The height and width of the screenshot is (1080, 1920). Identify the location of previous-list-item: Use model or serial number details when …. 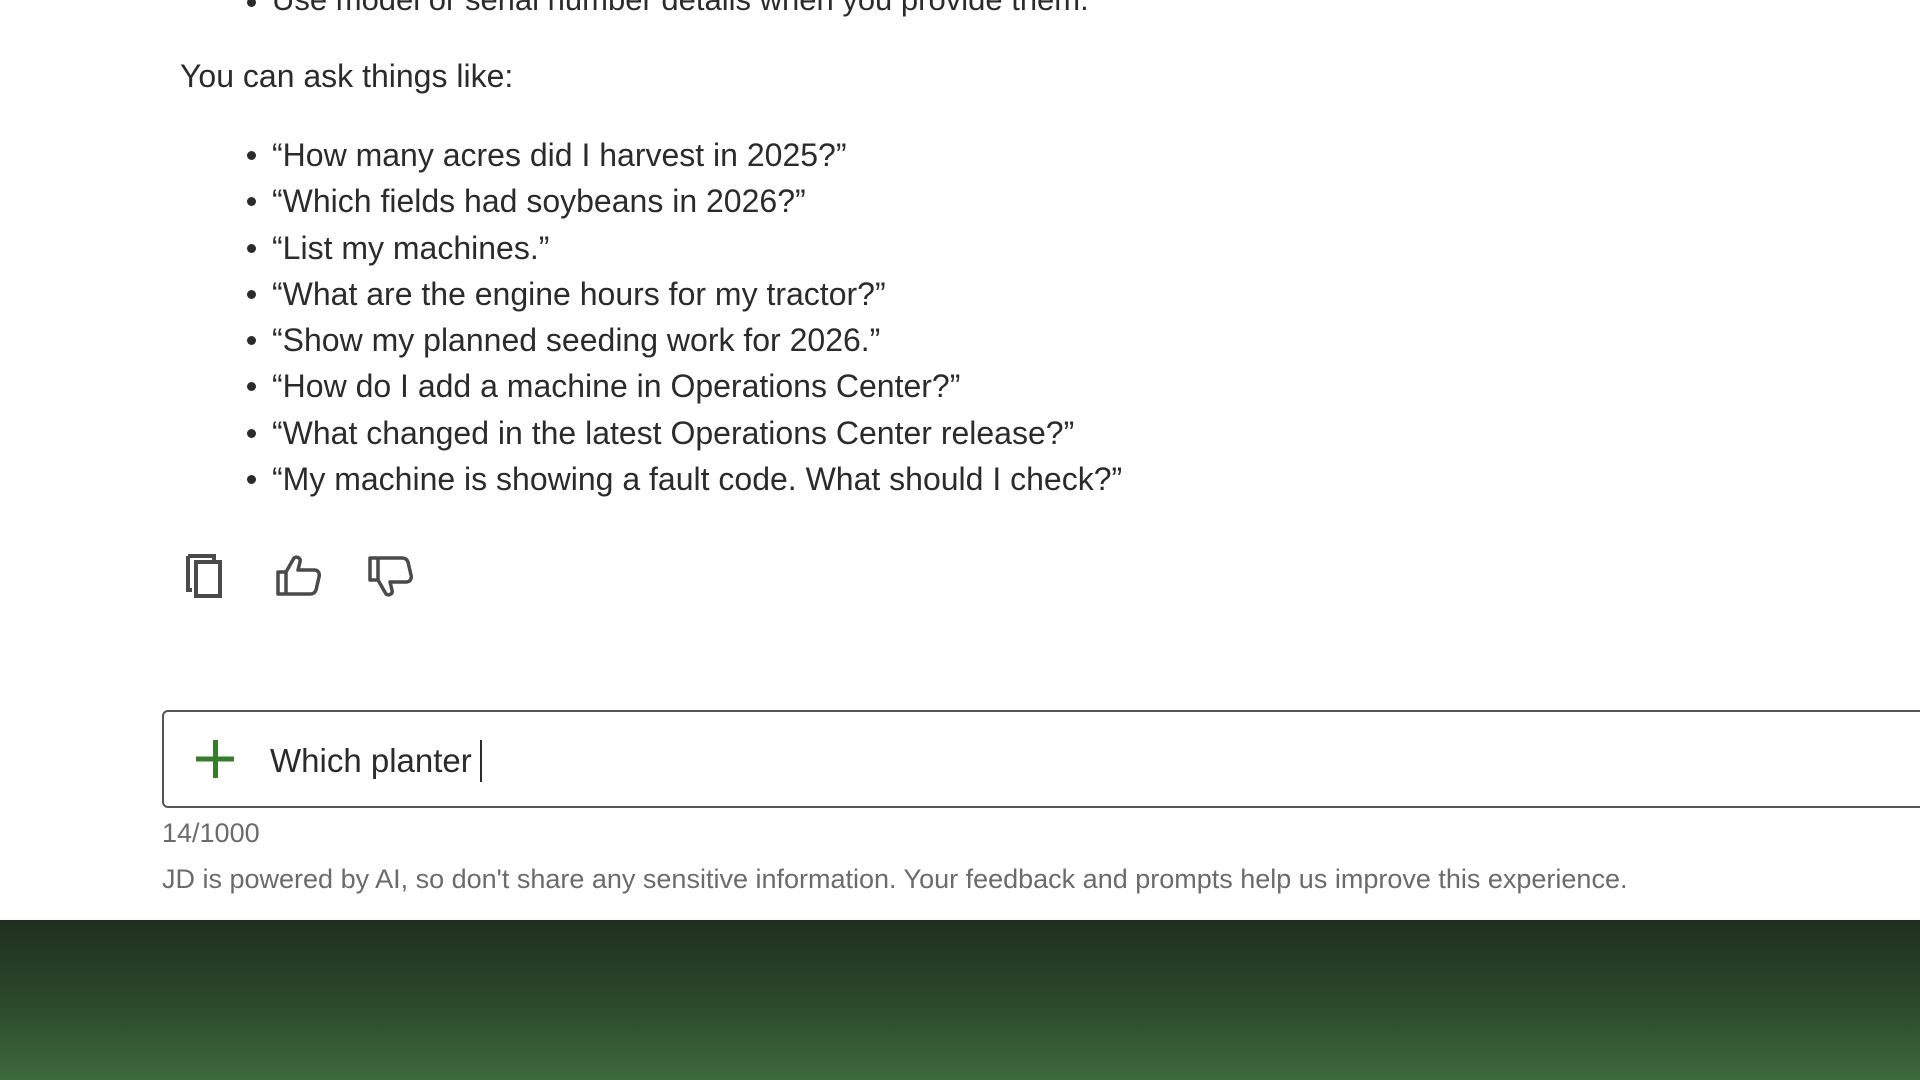
(668, 9).